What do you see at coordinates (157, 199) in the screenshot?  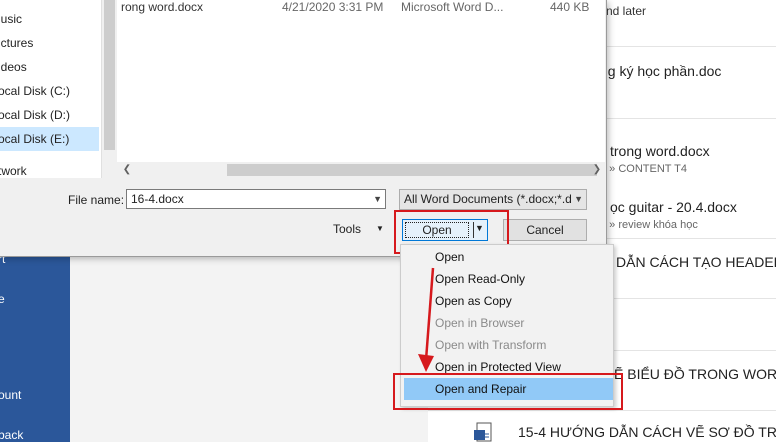 I see `filename-value: 16-4.docx` at bounding box center [157, 199].